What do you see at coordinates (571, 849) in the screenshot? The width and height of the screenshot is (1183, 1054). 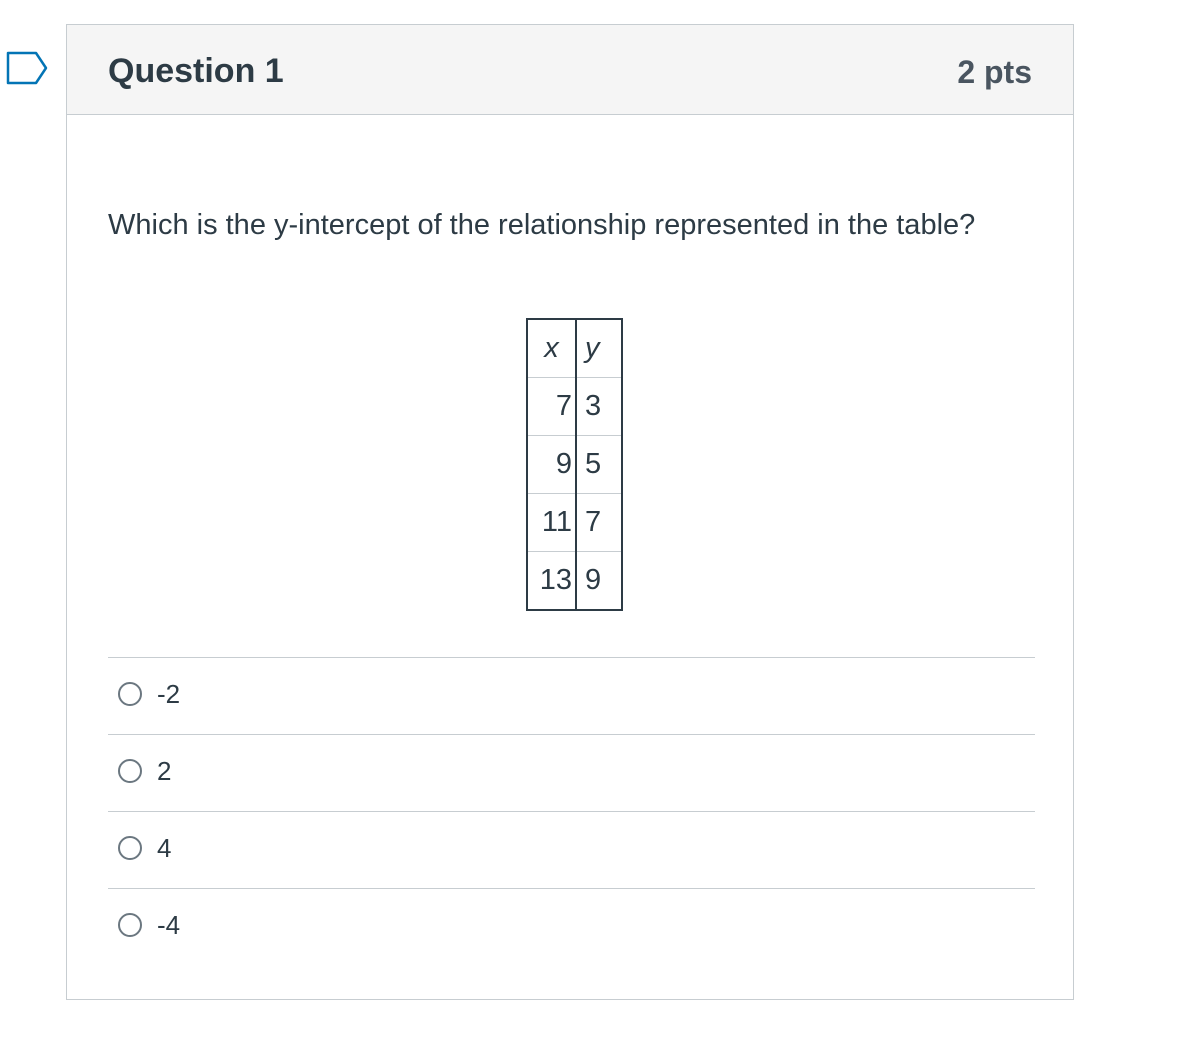 I see `answer-option: 4` at bounding box center [571, 849].